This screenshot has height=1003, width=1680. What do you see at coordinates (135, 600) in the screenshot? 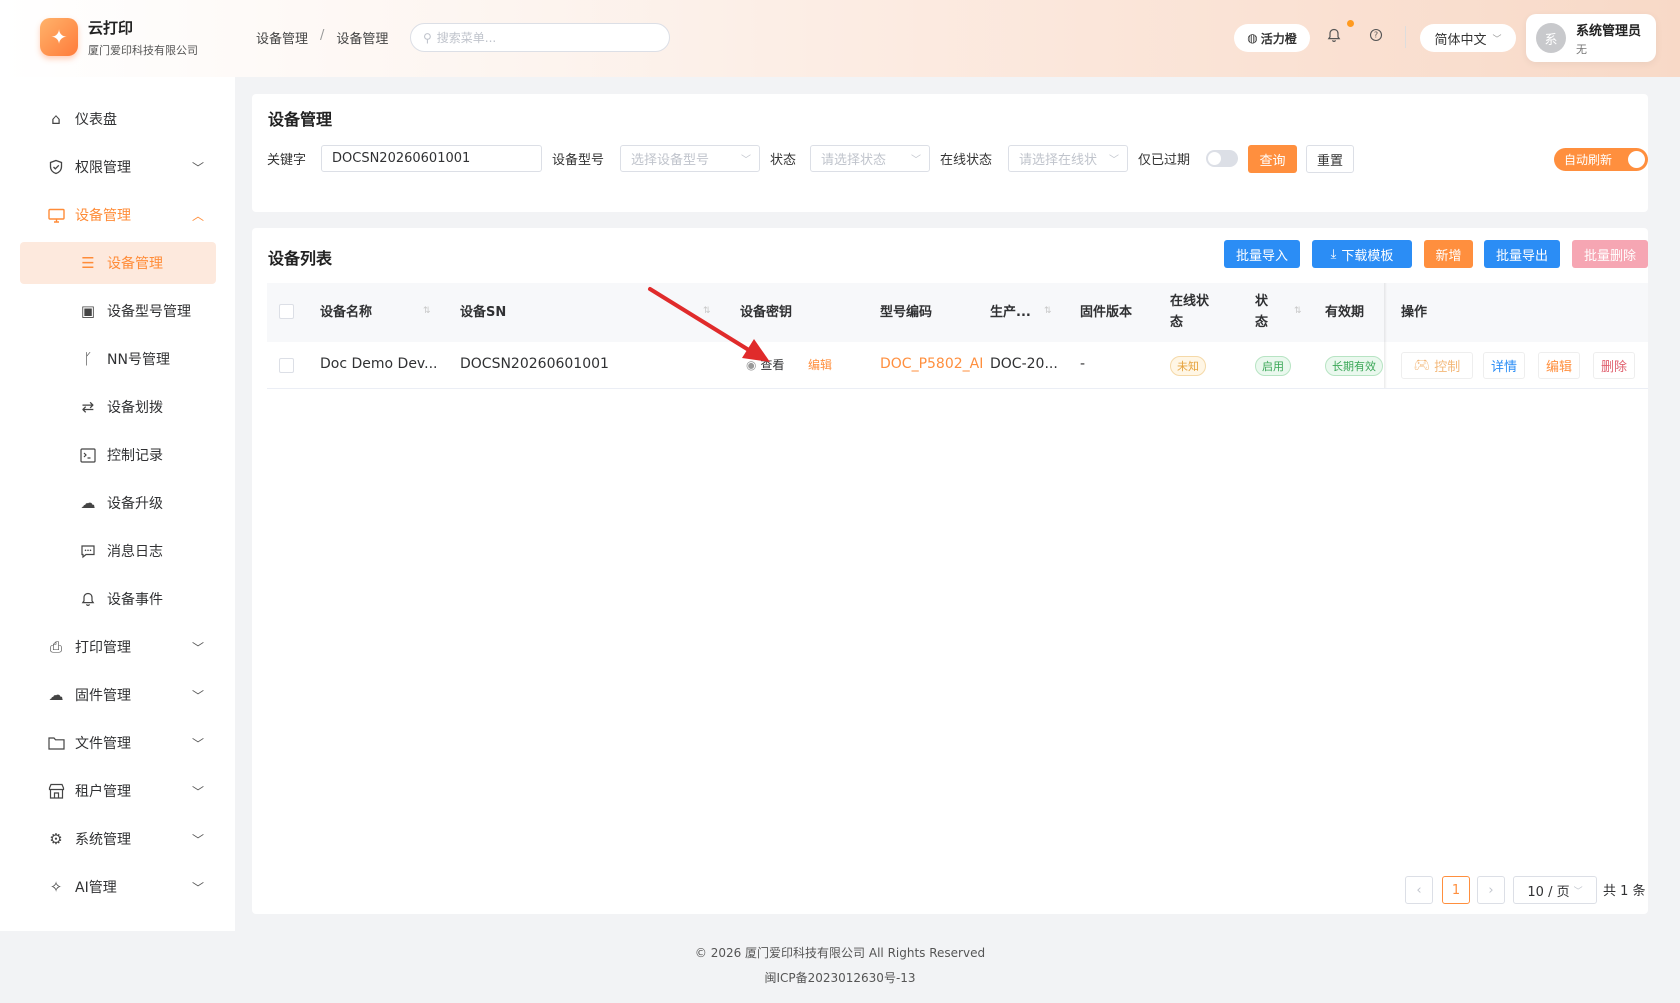
I see `sidebar-item-label: 设备事件` at bounding box center [135, 600].